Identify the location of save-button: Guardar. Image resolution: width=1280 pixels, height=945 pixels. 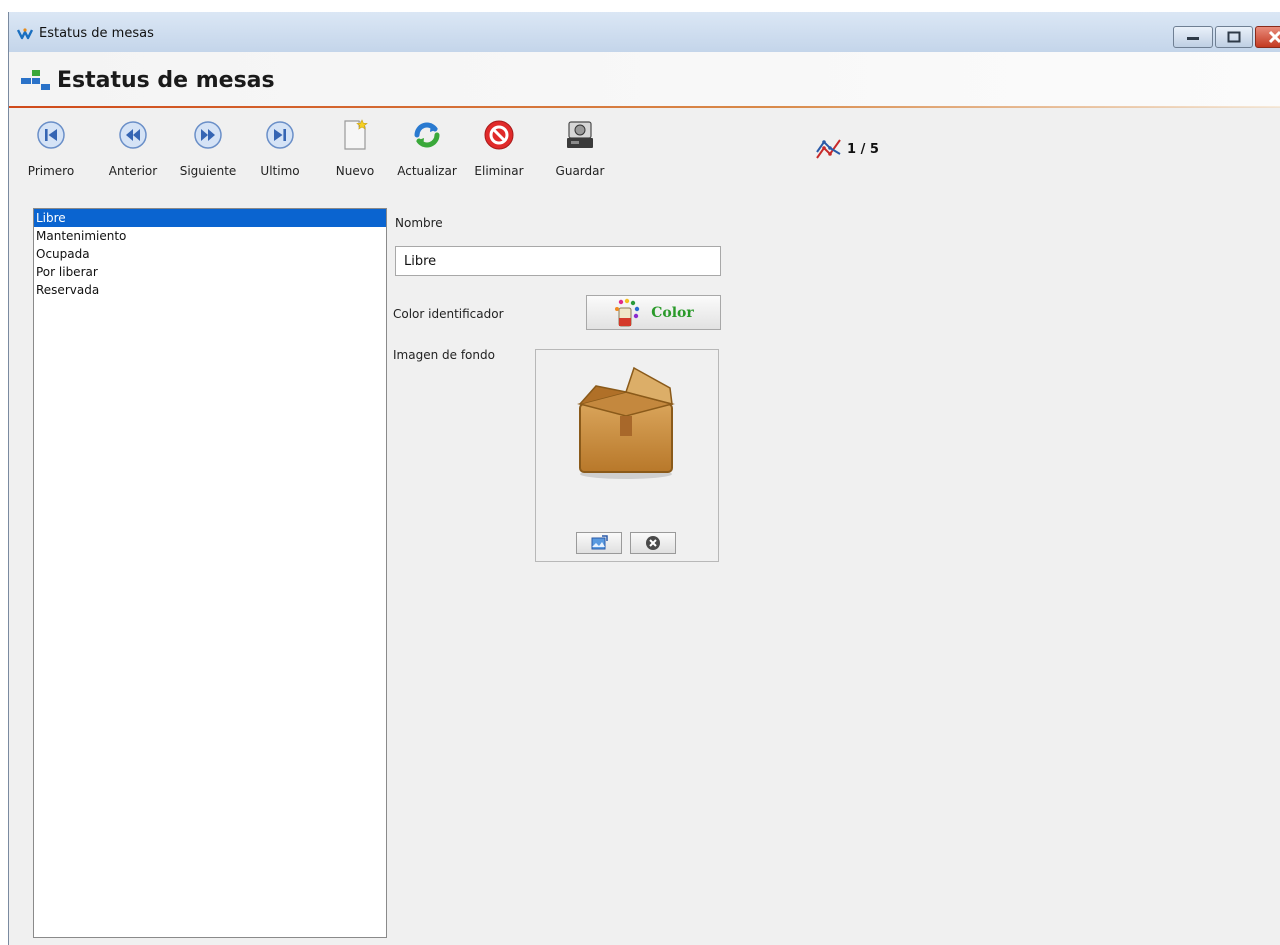
(580, 148).